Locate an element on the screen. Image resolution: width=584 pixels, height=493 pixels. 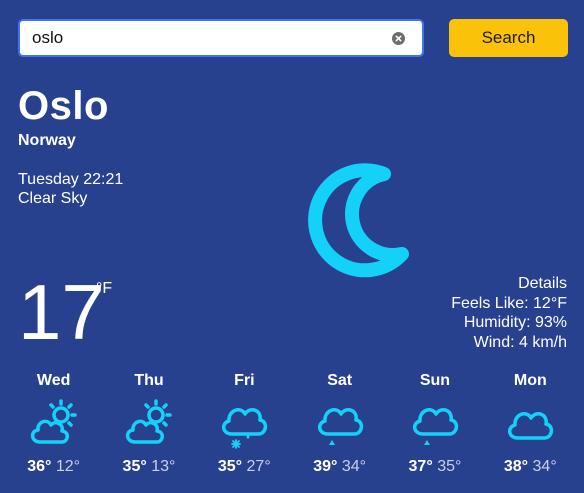
forecast-low: 35° is located at coordinates (449, 466).